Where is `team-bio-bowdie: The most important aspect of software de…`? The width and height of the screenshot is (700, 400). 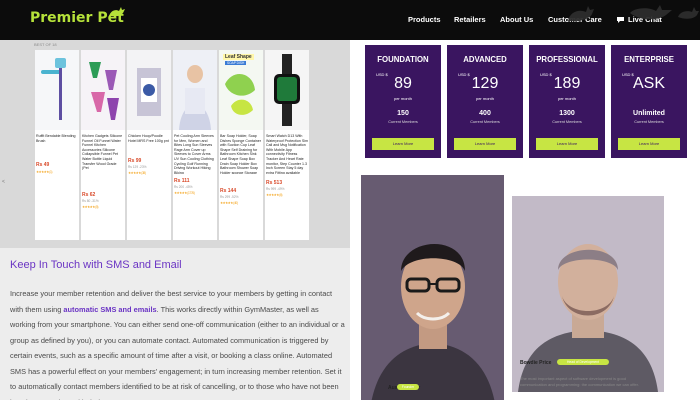 team-bio-bowdie: The most important aspect of software de… is located at coordinates (579, 381).